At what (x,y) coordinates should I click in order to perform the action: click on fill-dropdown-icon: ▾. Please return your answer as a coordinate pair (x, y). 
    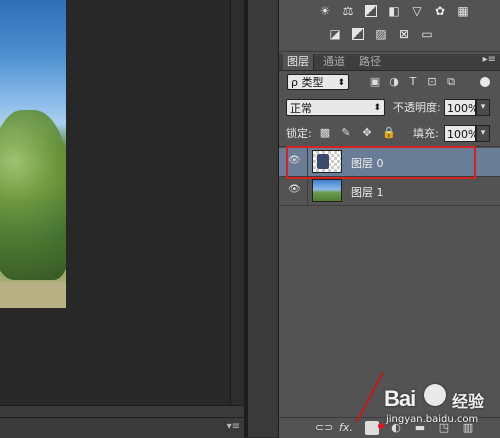
    Looking at the image, I should click on (483, 133).